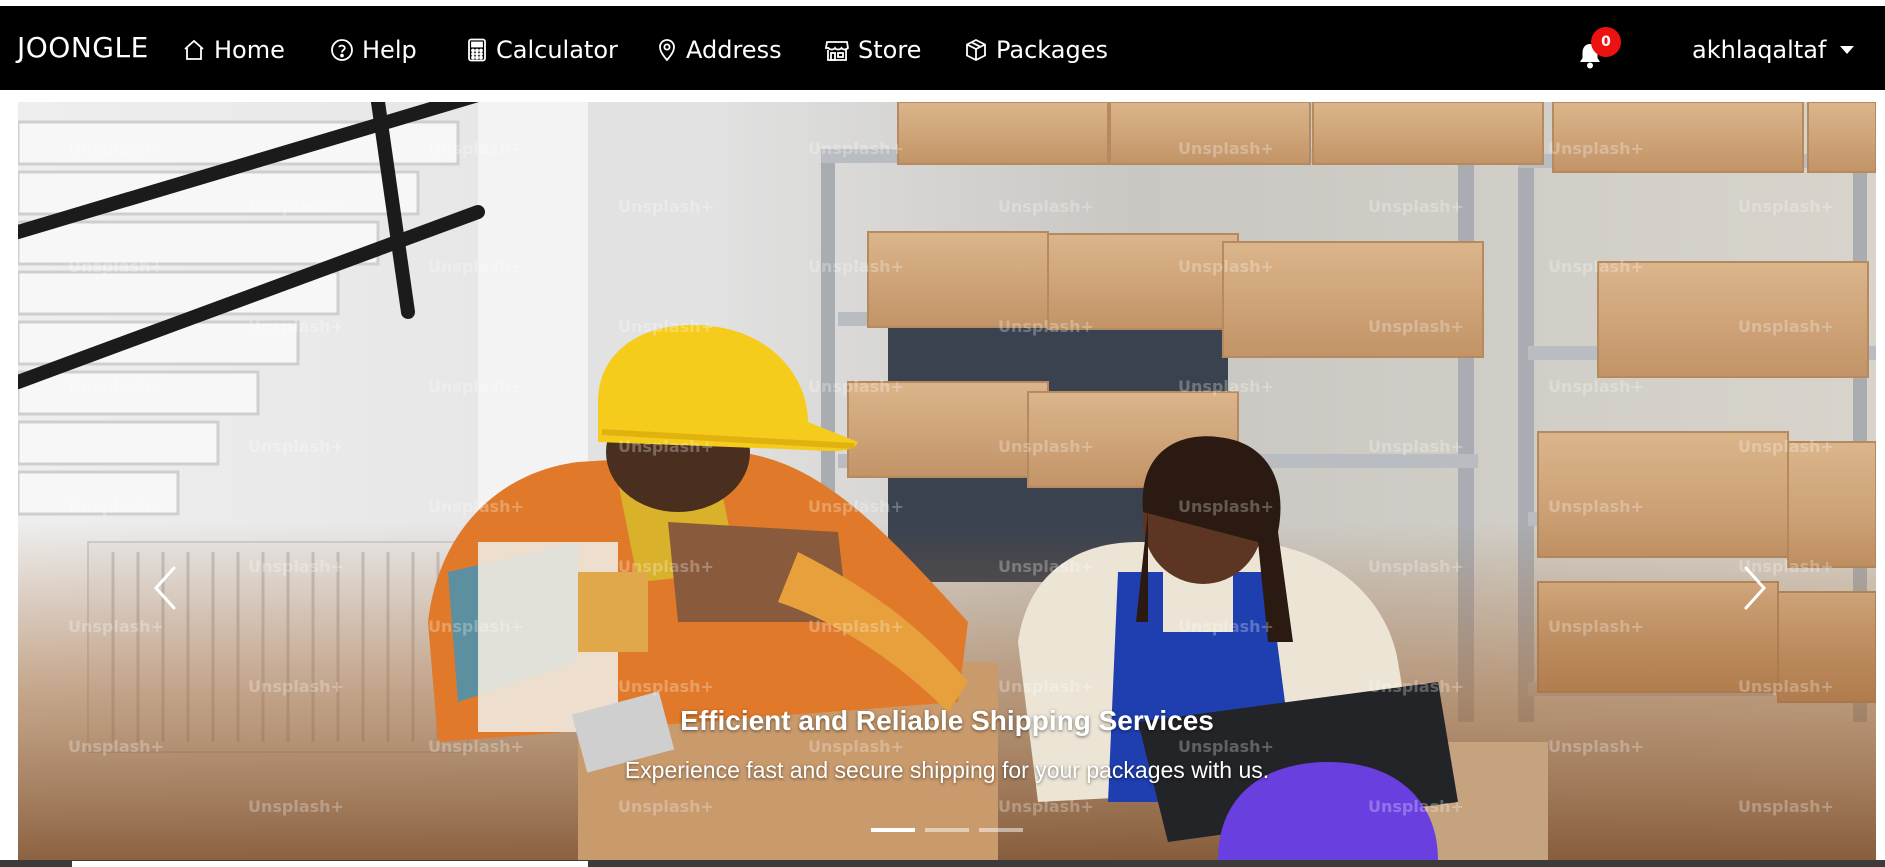 The height and width of the screenshot is (867, 1885). Describe the element at coordinates (1847, 50) in the screenshot. I see `caret-down-icon` at that location.